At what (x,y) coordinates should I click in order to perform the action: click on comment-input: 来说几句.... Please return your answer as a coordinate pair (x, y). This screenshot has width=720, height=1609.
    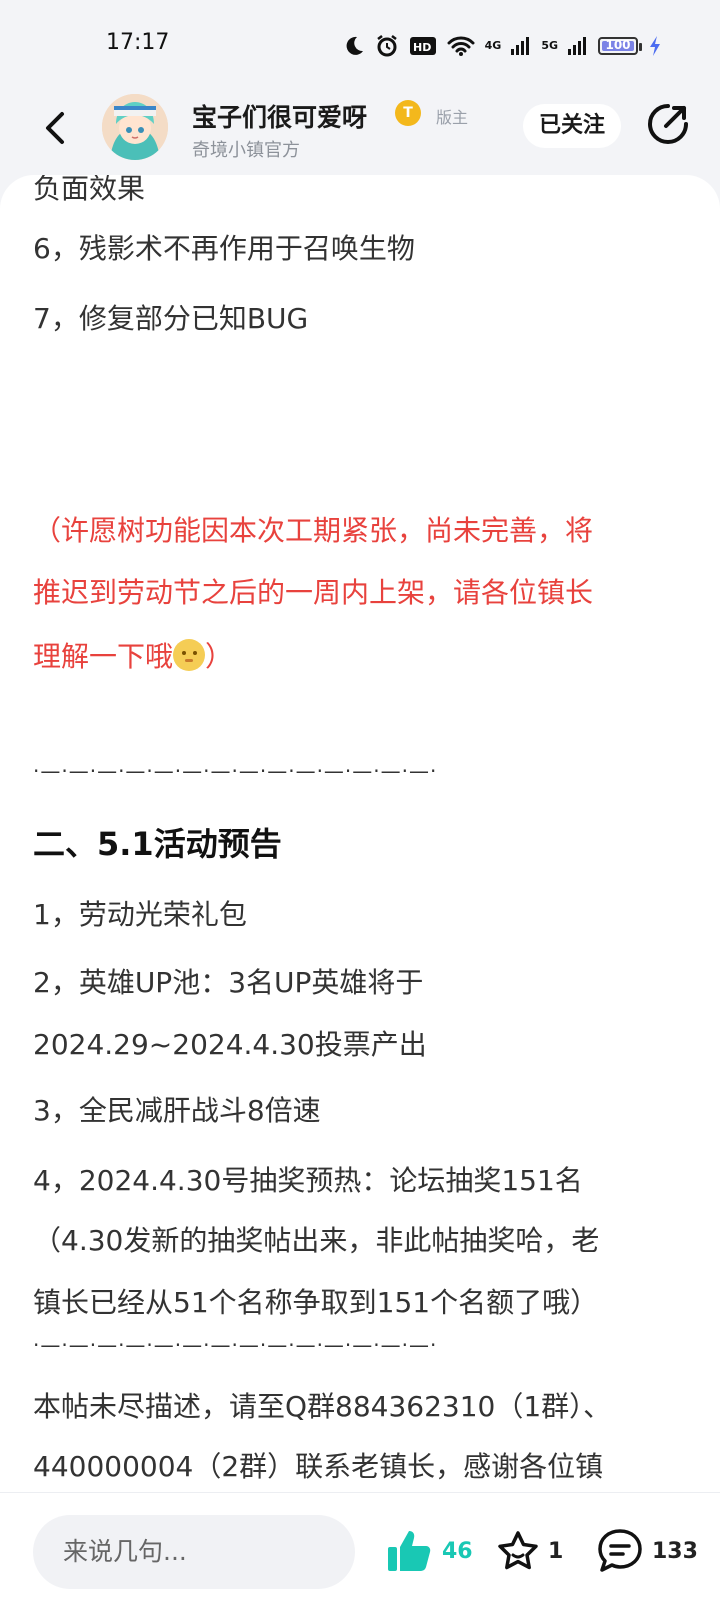
    Looking at the image, I should click on (194, 1552).